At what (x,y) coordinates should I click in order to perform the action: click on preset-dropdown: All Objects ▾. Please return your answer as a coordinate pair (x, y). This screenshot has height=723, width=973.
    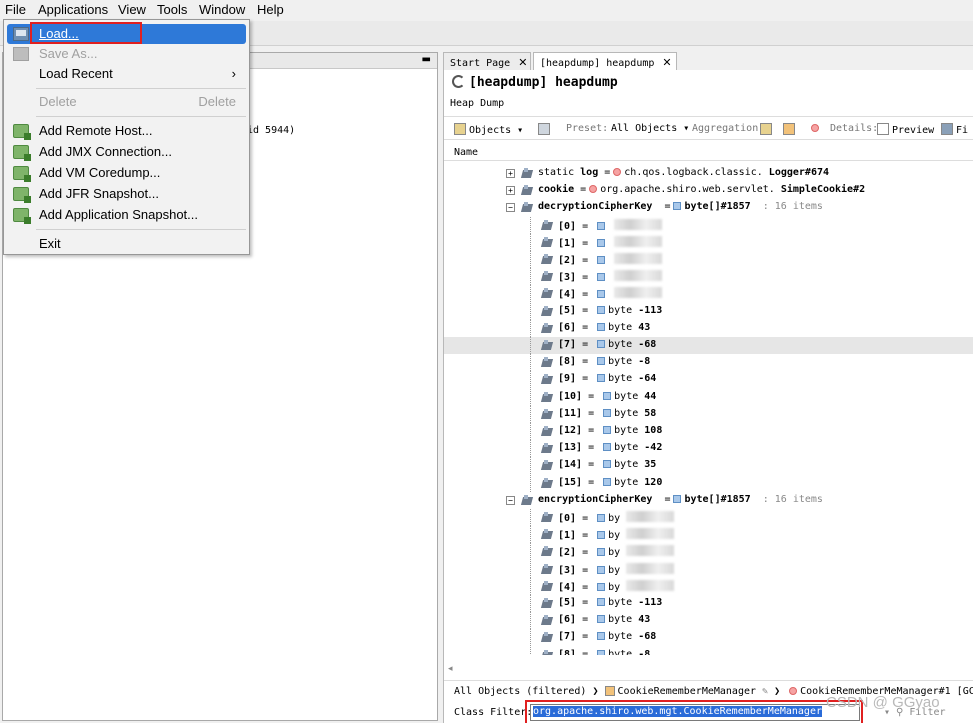
    Looking at the image, I should click on (650, 128).